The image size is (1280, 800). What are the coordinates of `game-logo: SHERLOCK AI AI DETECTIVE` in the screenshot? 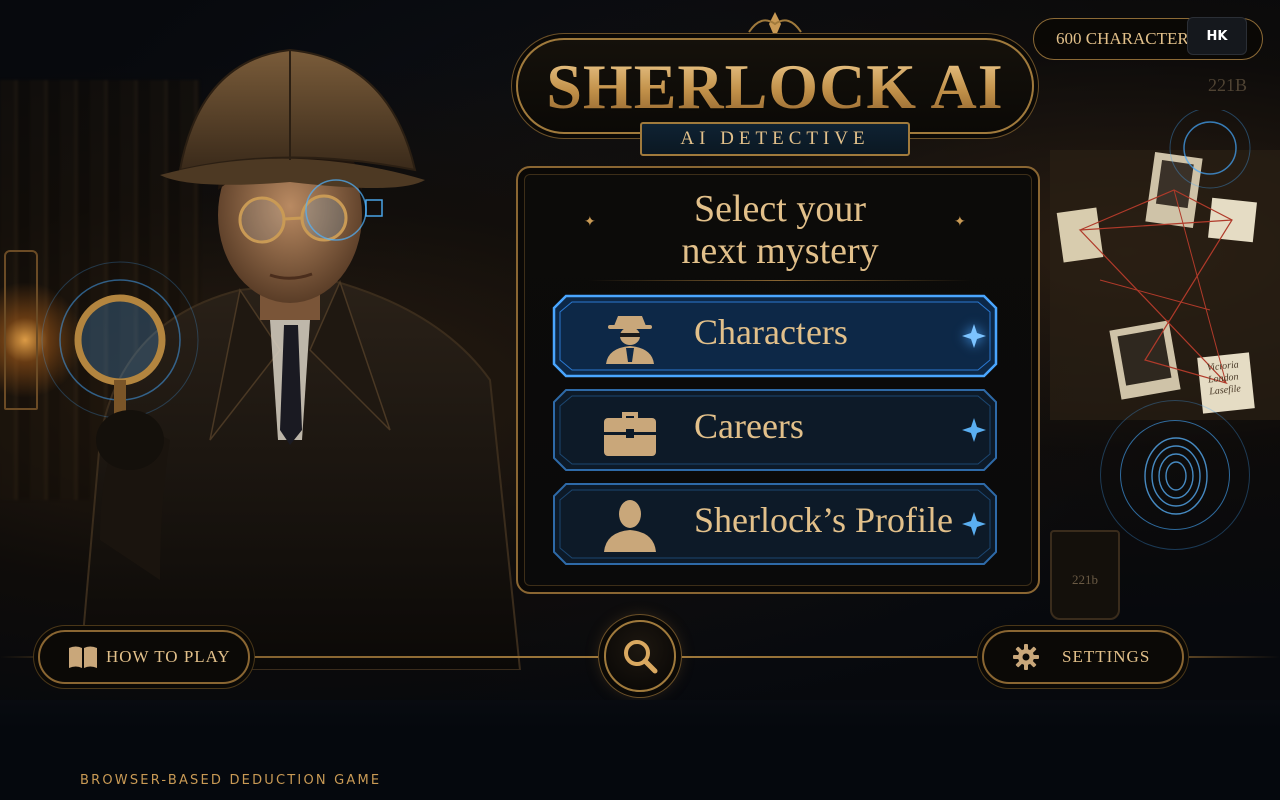 It's located at (775, 85).